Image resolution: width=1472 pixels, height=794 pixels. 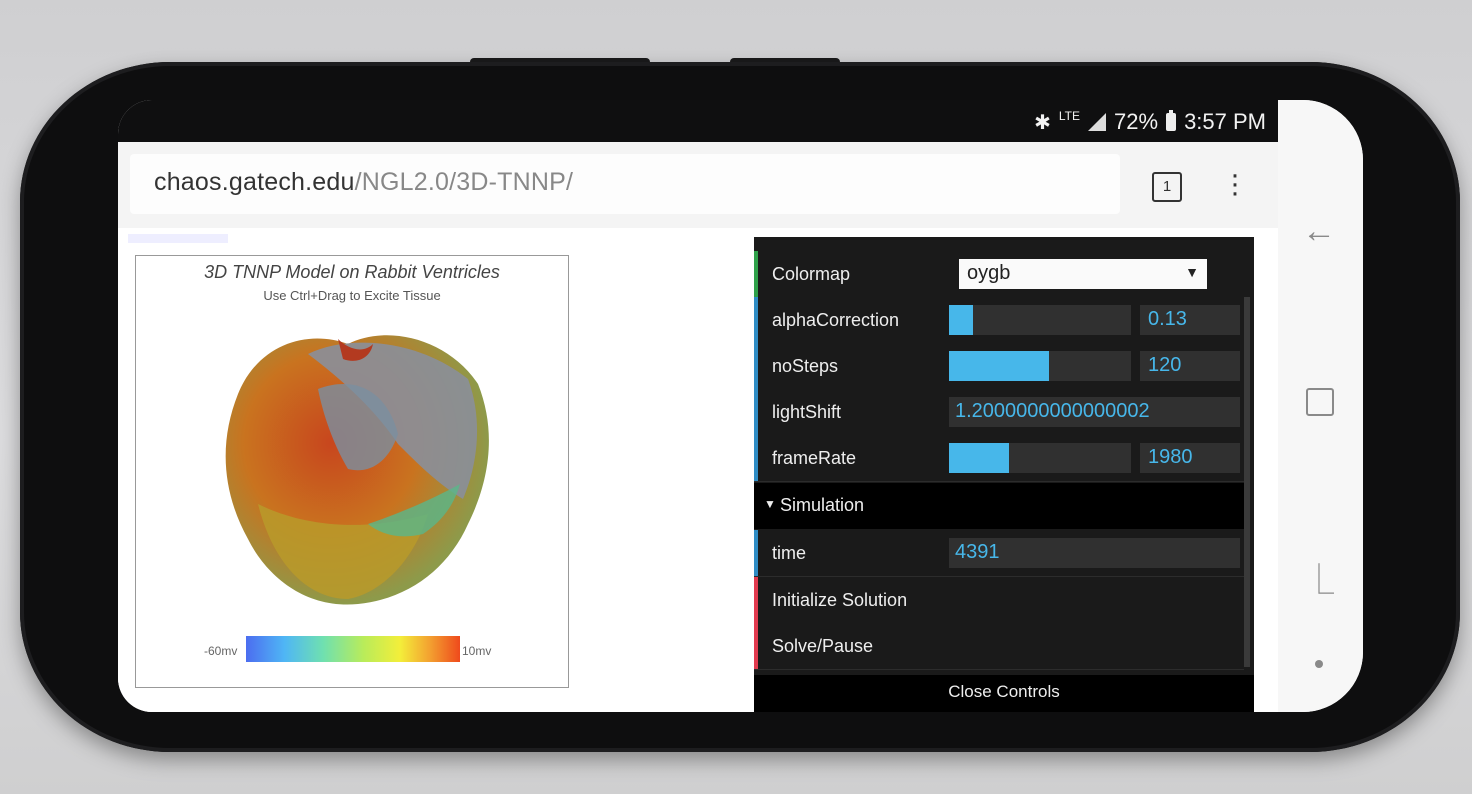 What do you see at coordinates (1319, 231) in the screenshot?
I see `back-arrow-icon: ←` at bounding box center [1319, 231].